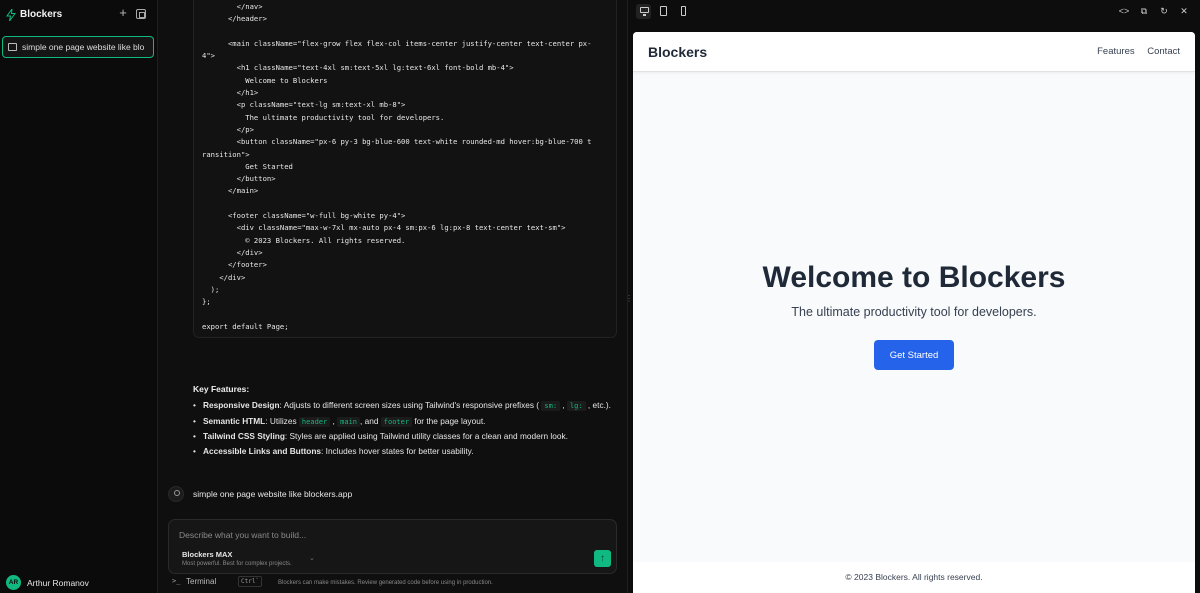 This screenshot has width=1200, height=593. What do you see at coordinates (1116, 51) in the screenshot?
I see `nav-link-features: Features` at bounding box center [1116, 51].